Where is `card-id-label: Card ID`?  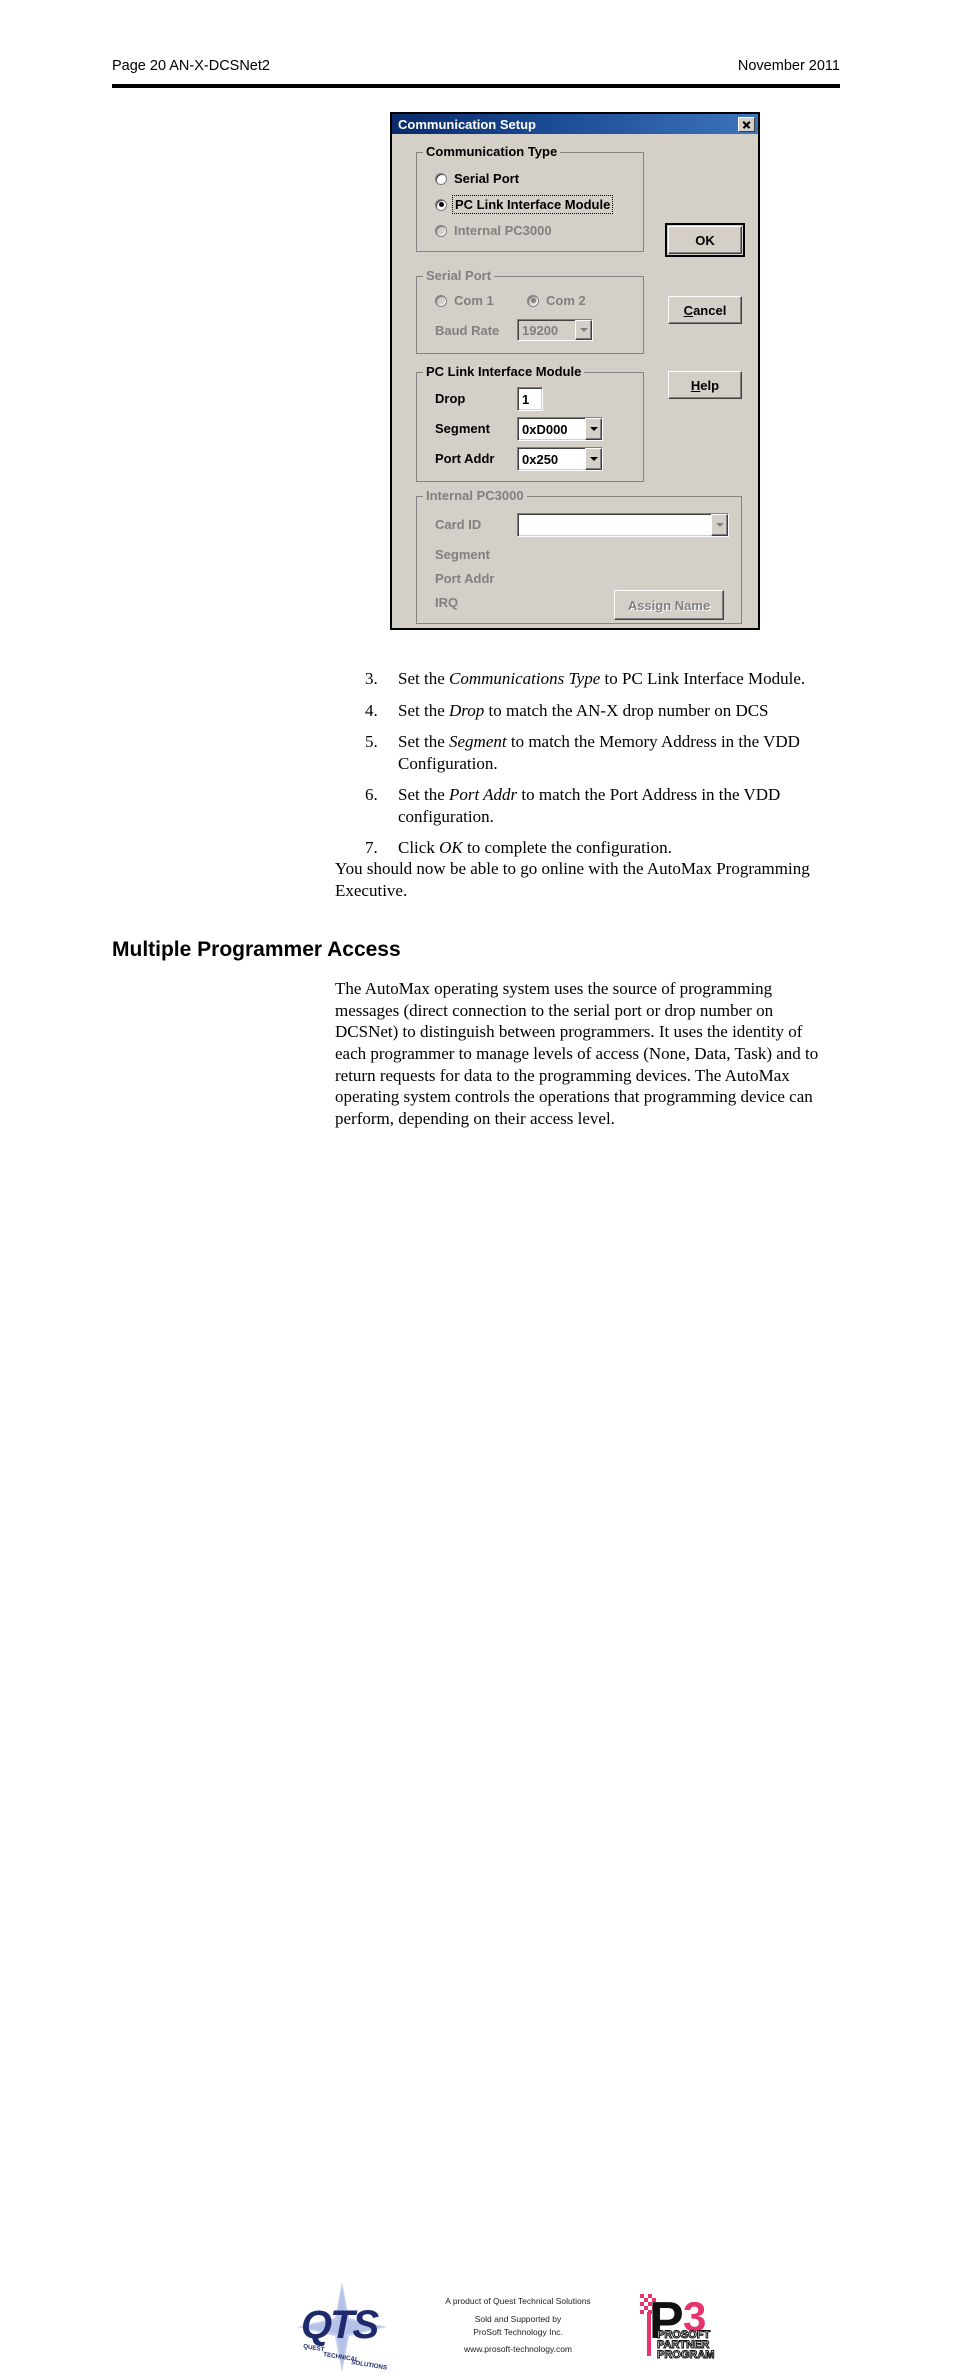 card-id-label: Card ID is located at coordinates (458, 524).